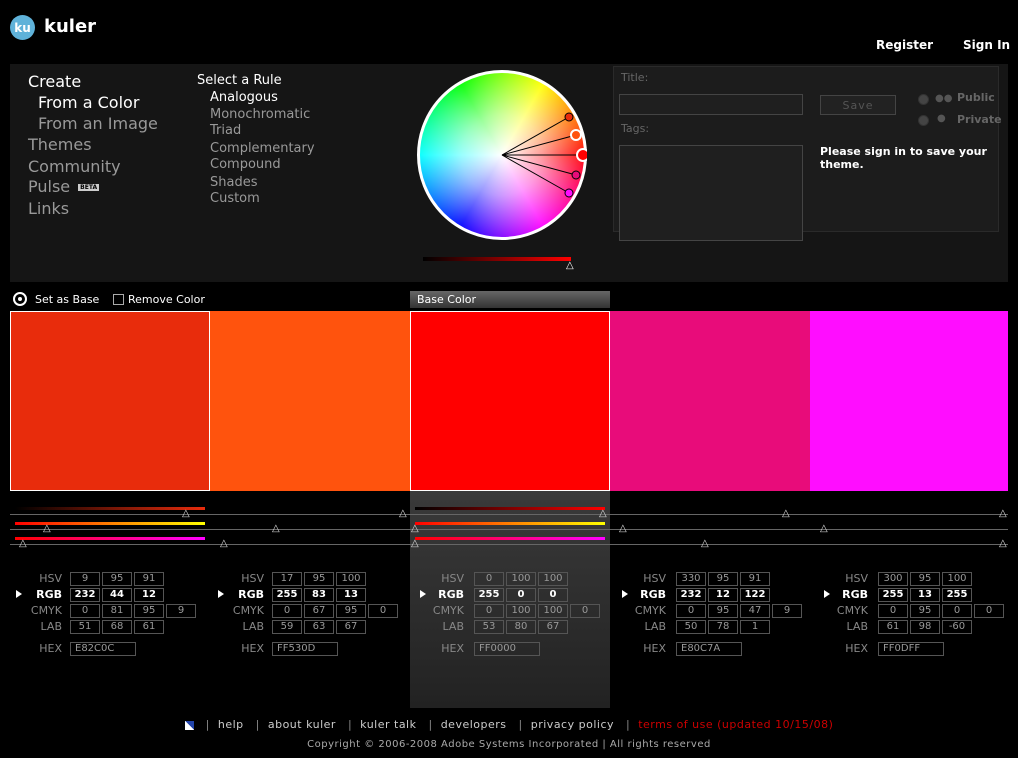 The image size is (1018, 758). Describe the element at coordinates (570, 265) in the screenshot. I see `brightness-handle-icon: △` at that location.